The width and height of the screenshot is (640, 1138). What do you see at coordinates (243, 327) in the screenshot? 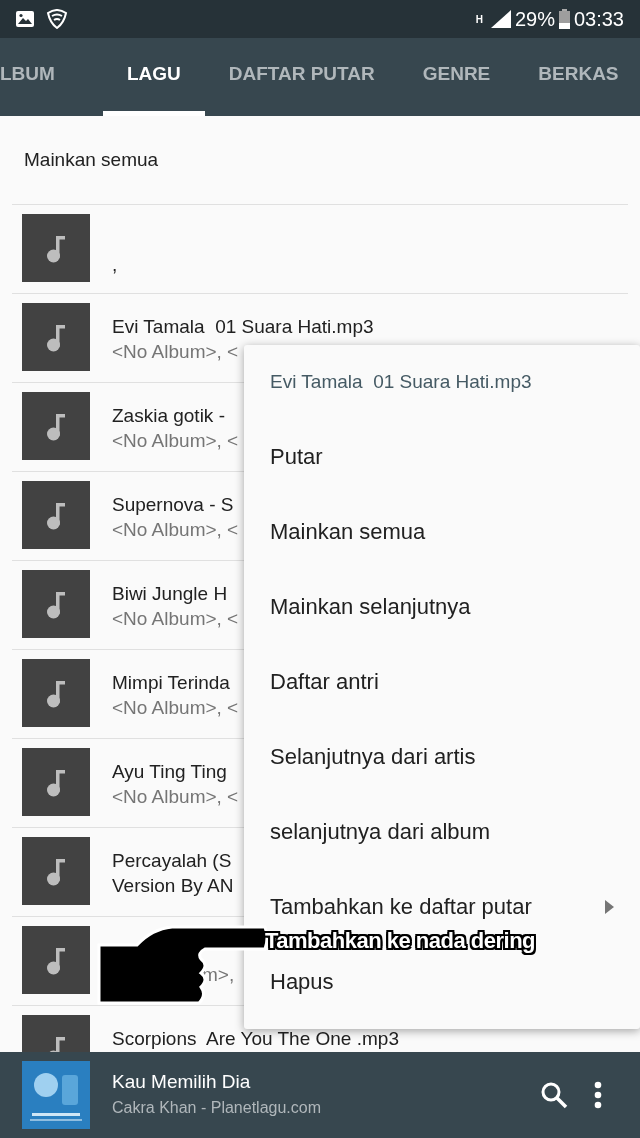
I see `song-title: Evi Tamala 01 Suara Hati.mp3` at bounding box center [243, 327].